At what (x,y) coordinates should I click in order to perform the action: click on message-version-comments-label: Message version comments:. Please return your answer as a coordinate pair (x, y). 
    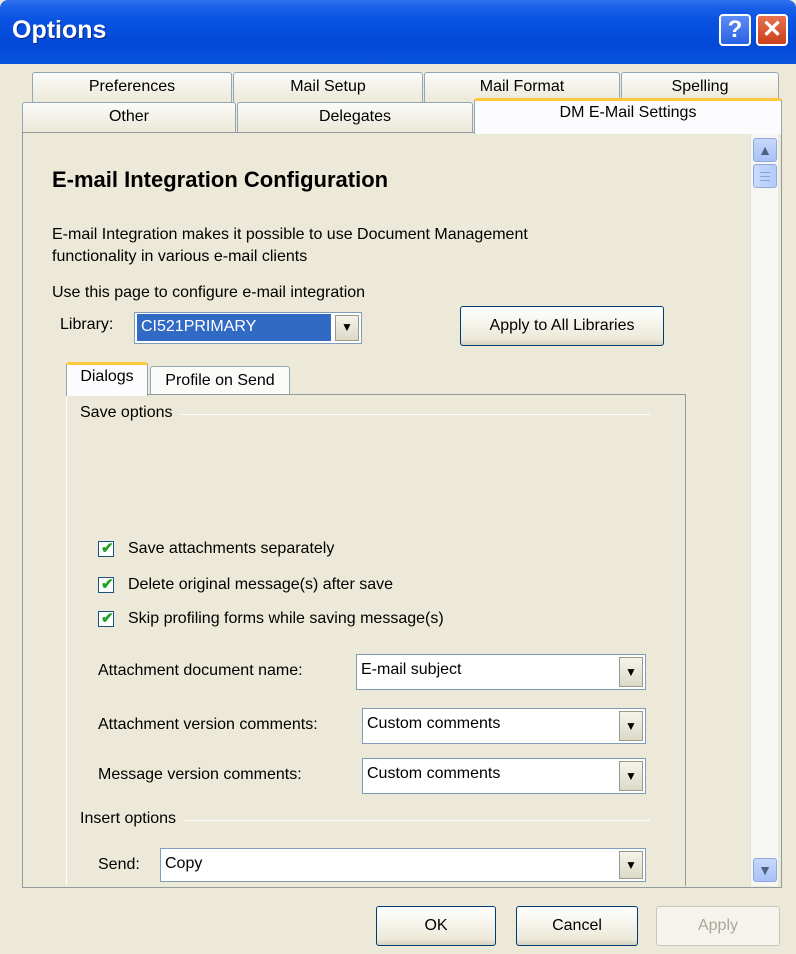
    Looking at the image, I should click on (200, 774).